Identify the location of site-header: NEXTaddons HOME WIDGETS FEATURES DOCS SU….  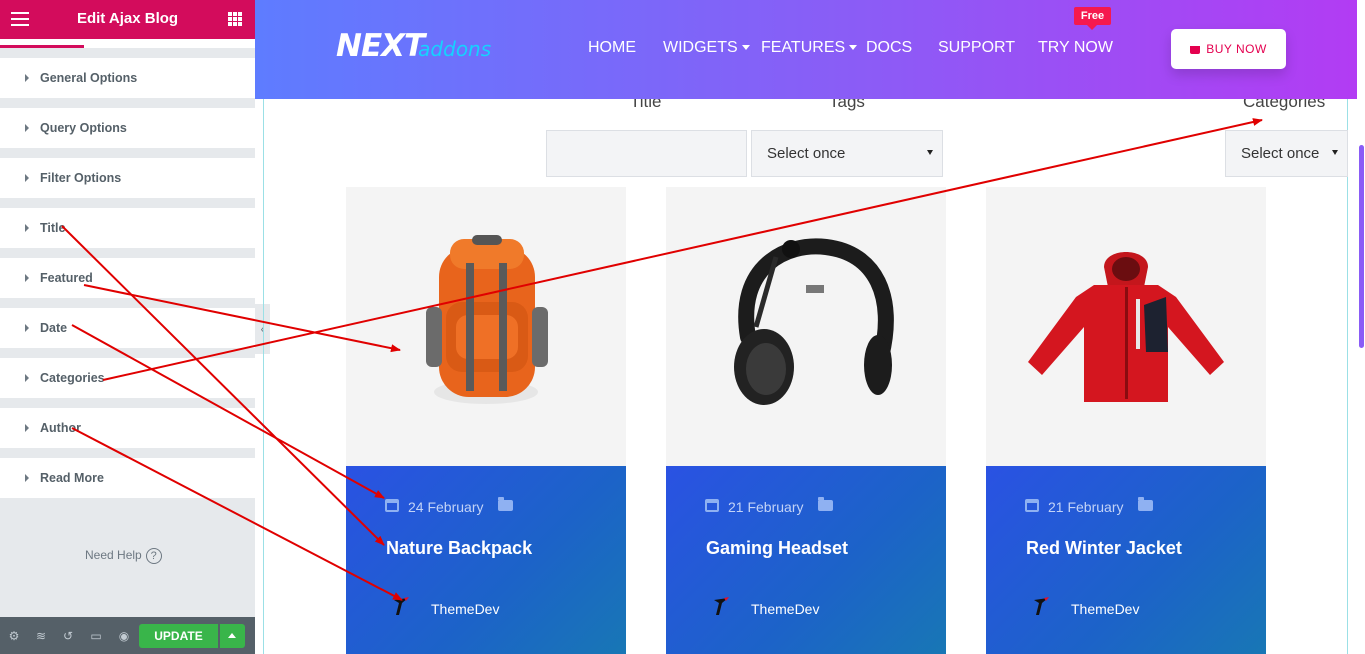
(806, 49).